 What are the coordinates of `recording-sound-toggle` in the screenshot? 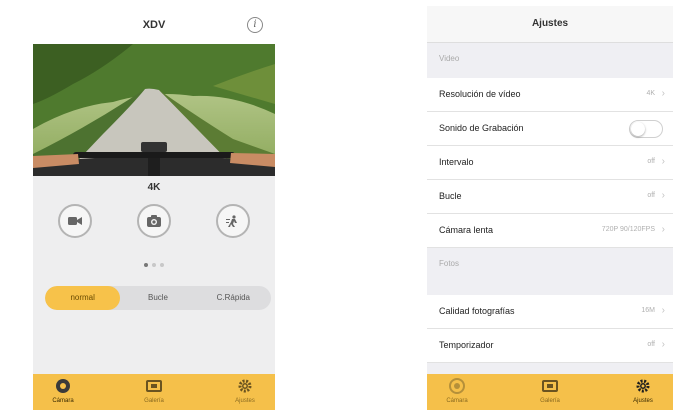 It's located at (646, 129).